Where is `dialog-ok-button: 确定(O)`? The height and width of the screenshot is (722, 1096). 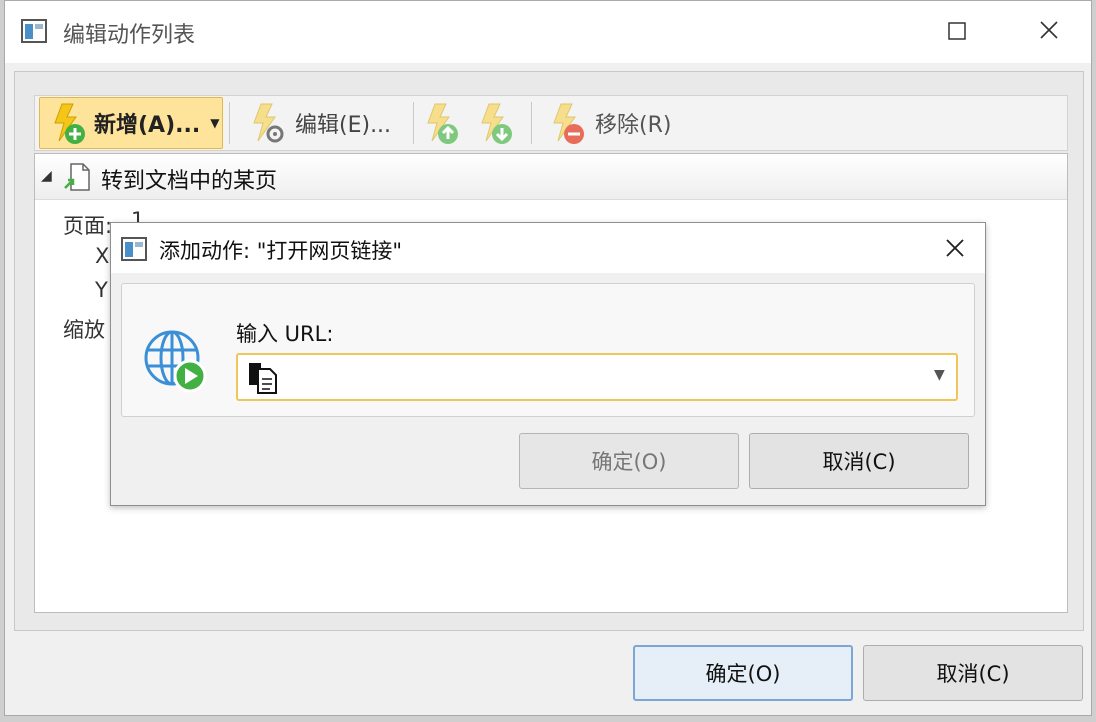
dialog-ok-button: 确定(O) is located at coordinates (629, 461).